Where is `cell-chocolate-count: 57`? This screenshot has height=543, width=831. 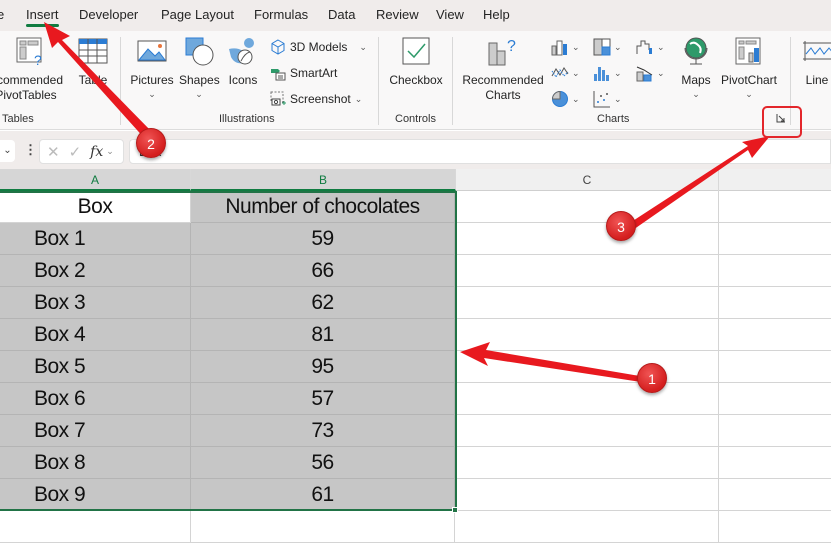 cell-chocolate-count: 57 is located at coordinates (323, 399).